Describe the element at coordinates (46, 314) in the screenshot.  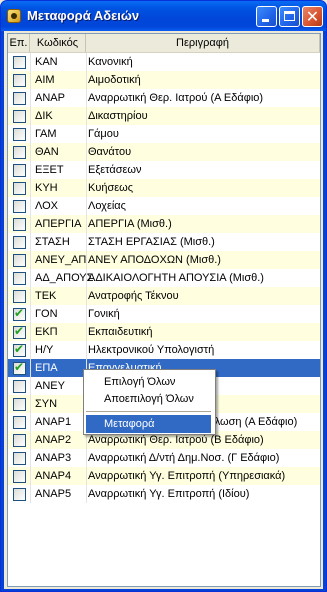
I see `row-code: ΓΟΝ` at that location.